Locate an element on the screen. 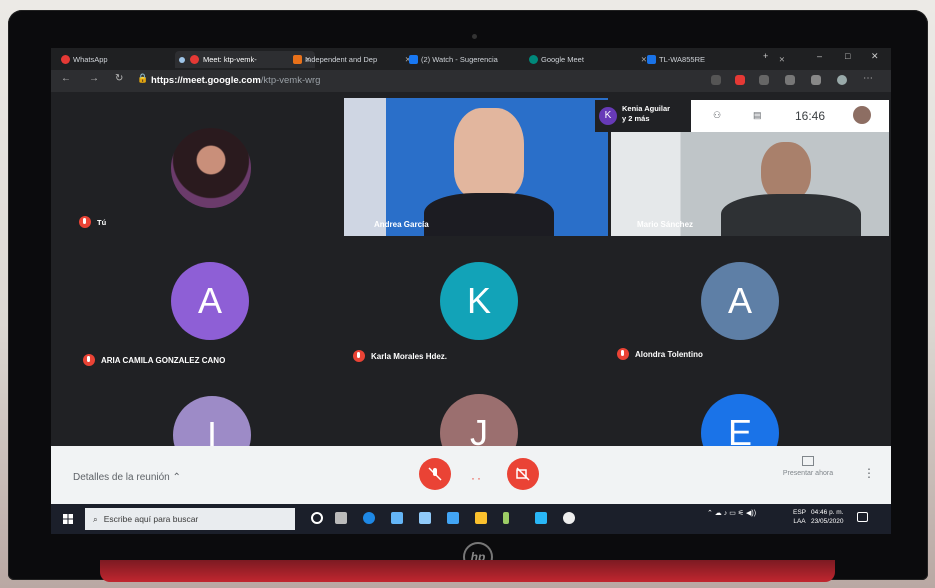 This screenshot has height=588, width=935. tab-label: TL-WA855RE is located at coordinates (682, 59).